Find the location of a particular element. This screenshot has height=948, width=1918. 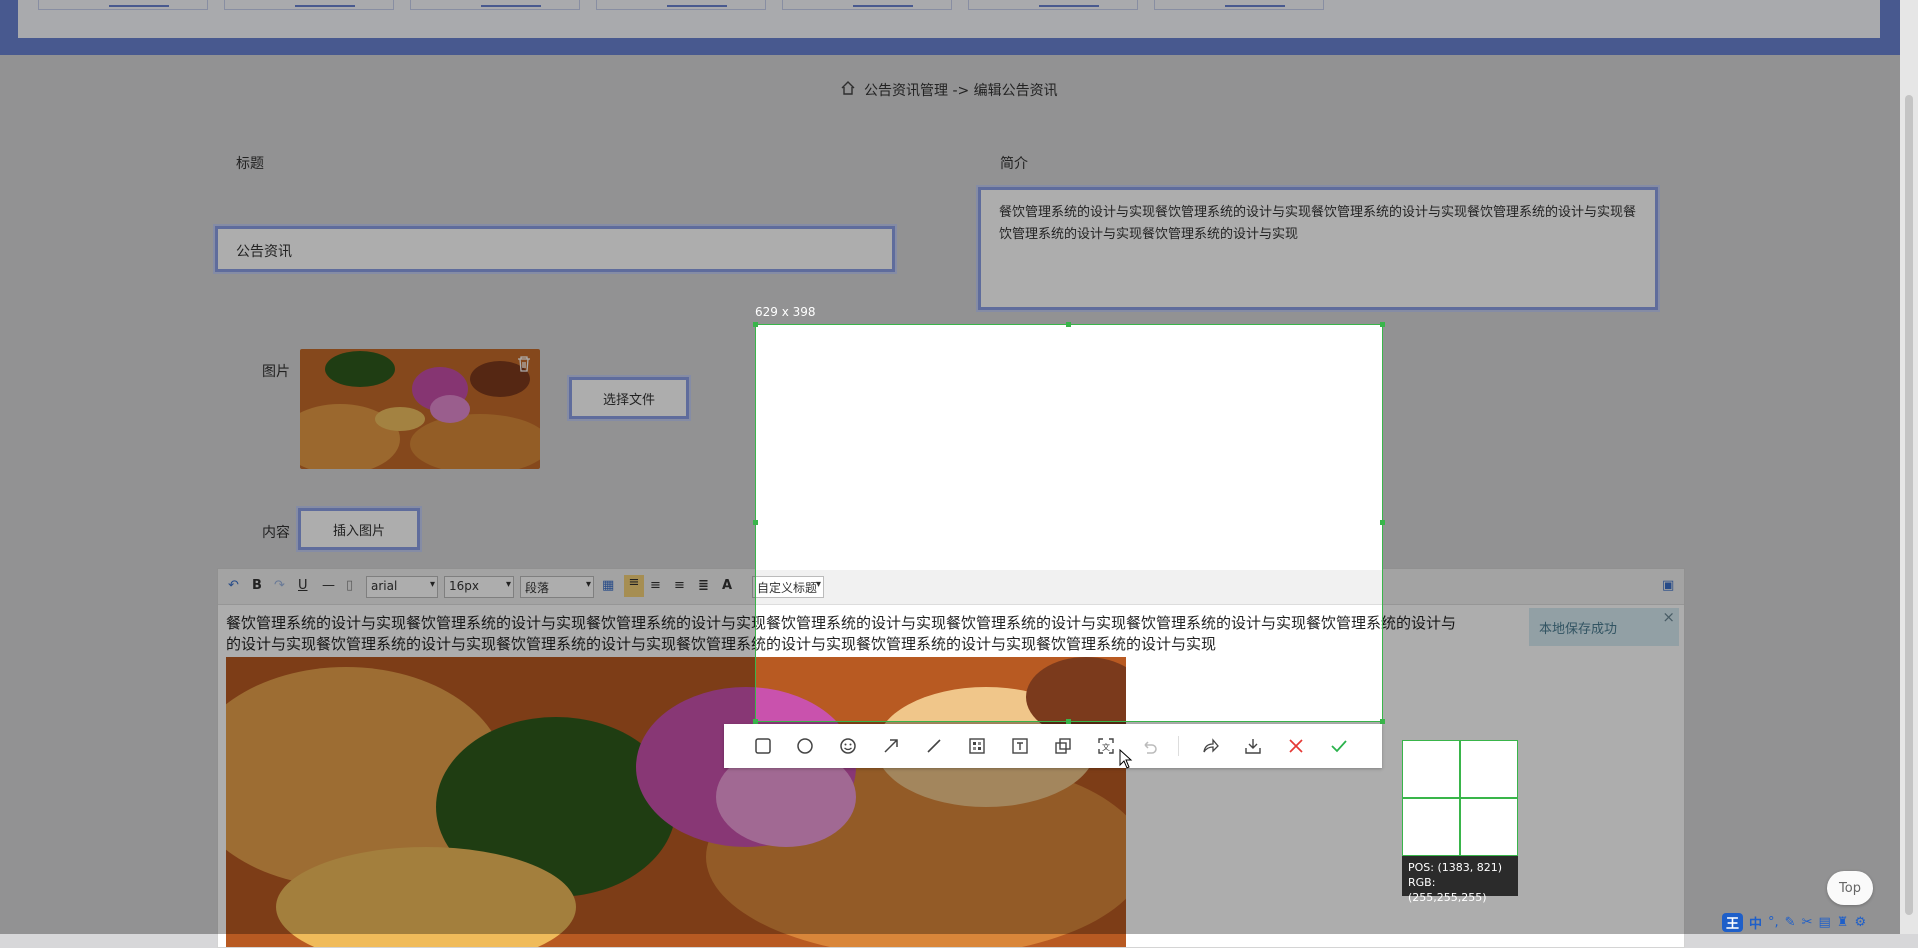

cancel-icon is located at coordinates (1296, 746).